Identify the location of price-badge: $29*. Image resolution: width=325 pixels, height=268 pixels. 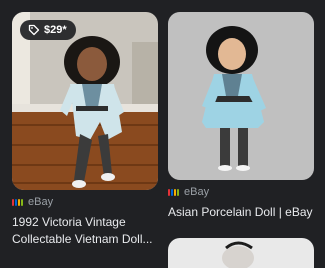
(48, 30).